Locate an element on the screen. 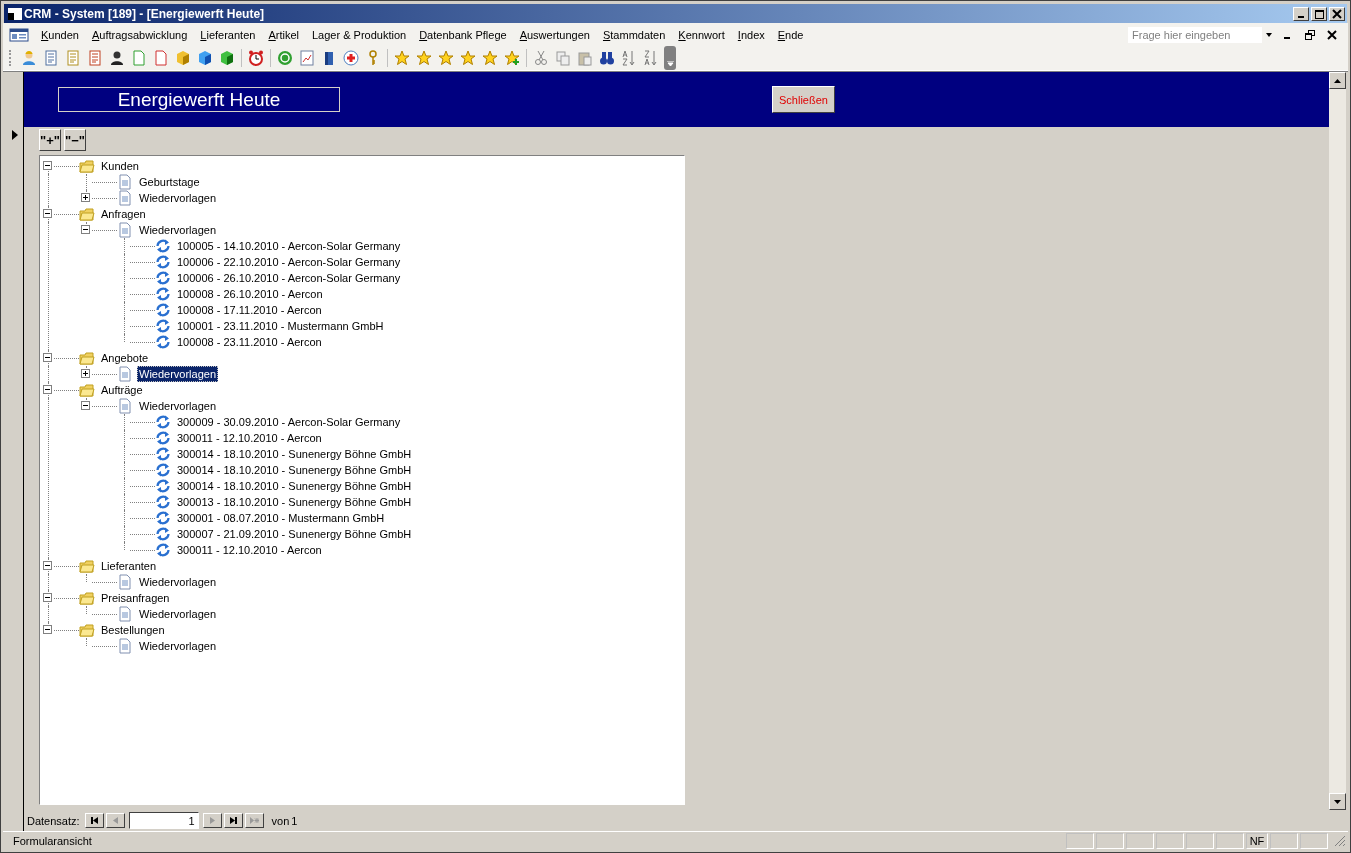 This screenshot has width=1351, height=853. tree-item: Lieferanten is located at coordinates (129, 566).